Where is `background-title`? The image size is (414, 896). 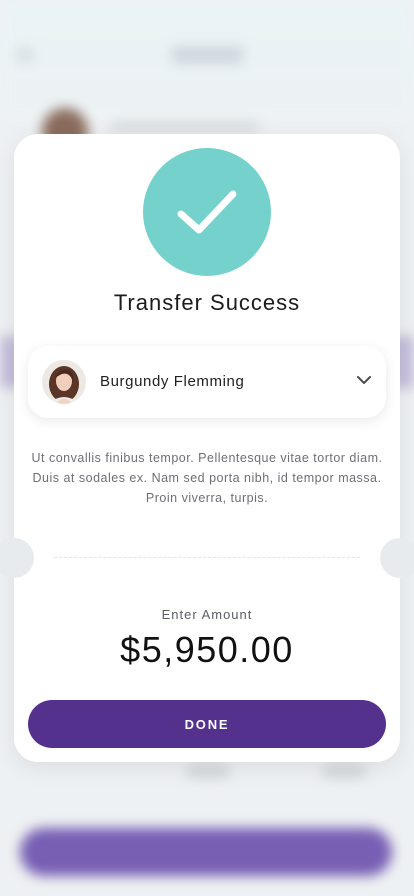
background-title is located at coordinates (207, 55).